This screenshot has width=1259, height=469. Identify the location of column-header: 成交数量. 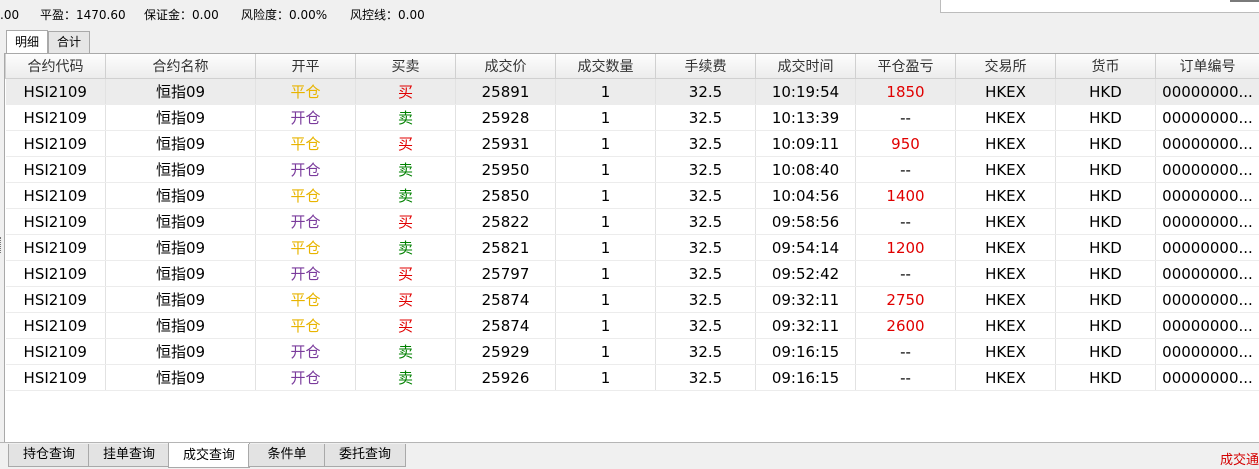
(606, 66).